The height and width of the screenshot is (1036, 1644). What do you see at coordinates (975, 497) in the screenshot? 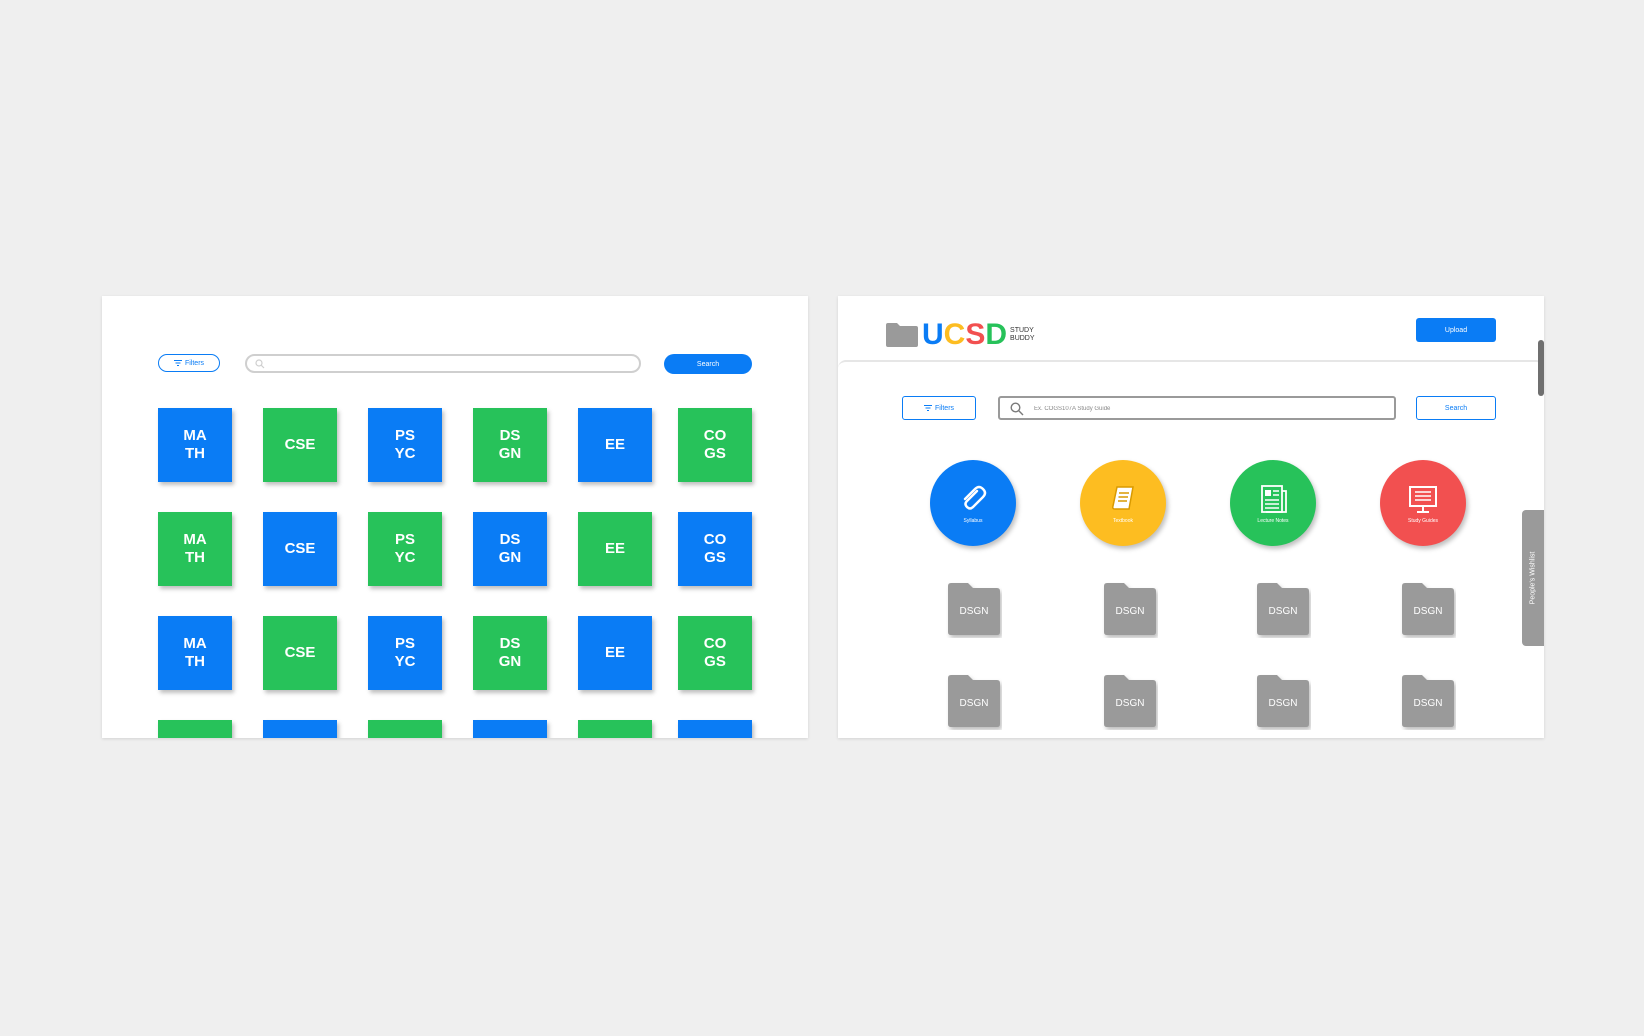
I see `paperclip-icon` at bounding box center [975, 497].